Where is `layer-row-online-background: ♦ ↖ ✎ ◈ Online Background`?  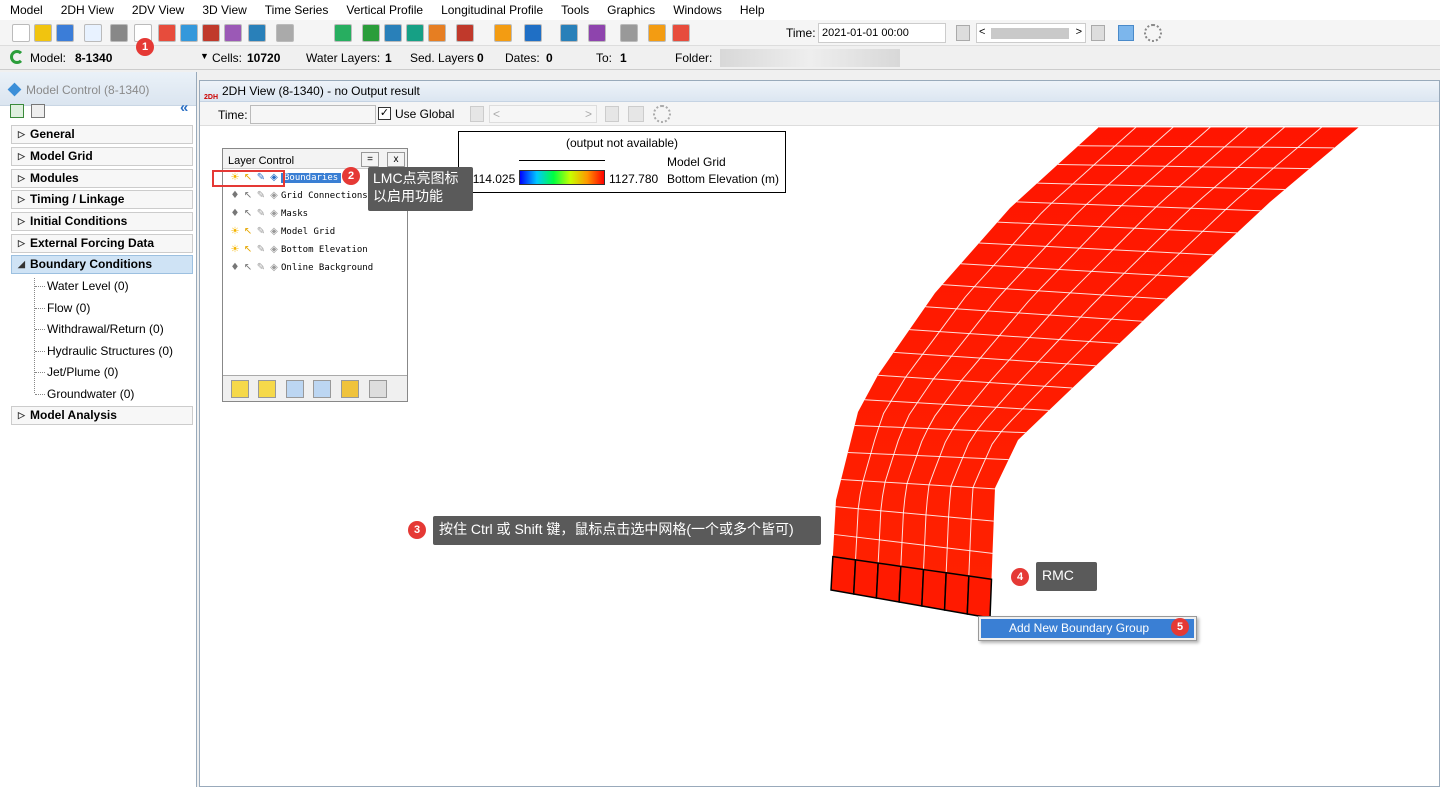 layer-row-online-background: ♦ ↖ ✎ ◈ Online Background is located at coordinates (301, 268).